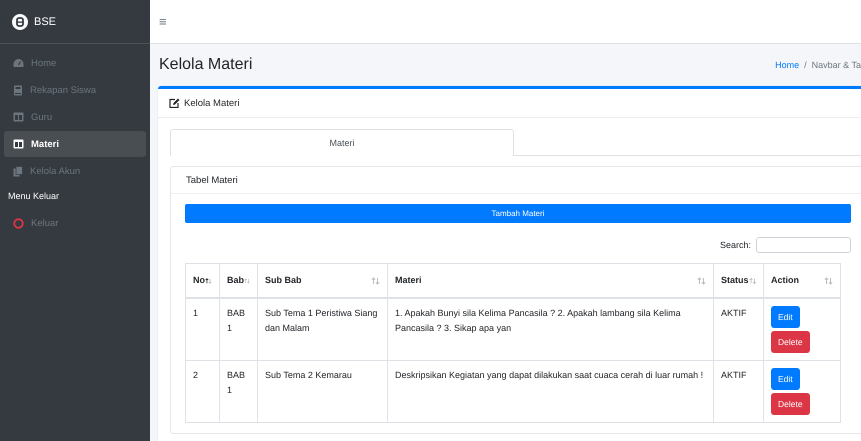 This screenshot has width=861, height=441. Describe the element at coordinates (45, 22) in the screenshot. I see `brand-name: BSE` at that location.